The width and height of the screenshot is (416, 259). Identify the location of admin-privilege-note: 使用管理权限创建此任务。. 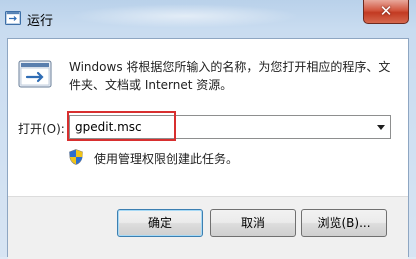
(166, 159).